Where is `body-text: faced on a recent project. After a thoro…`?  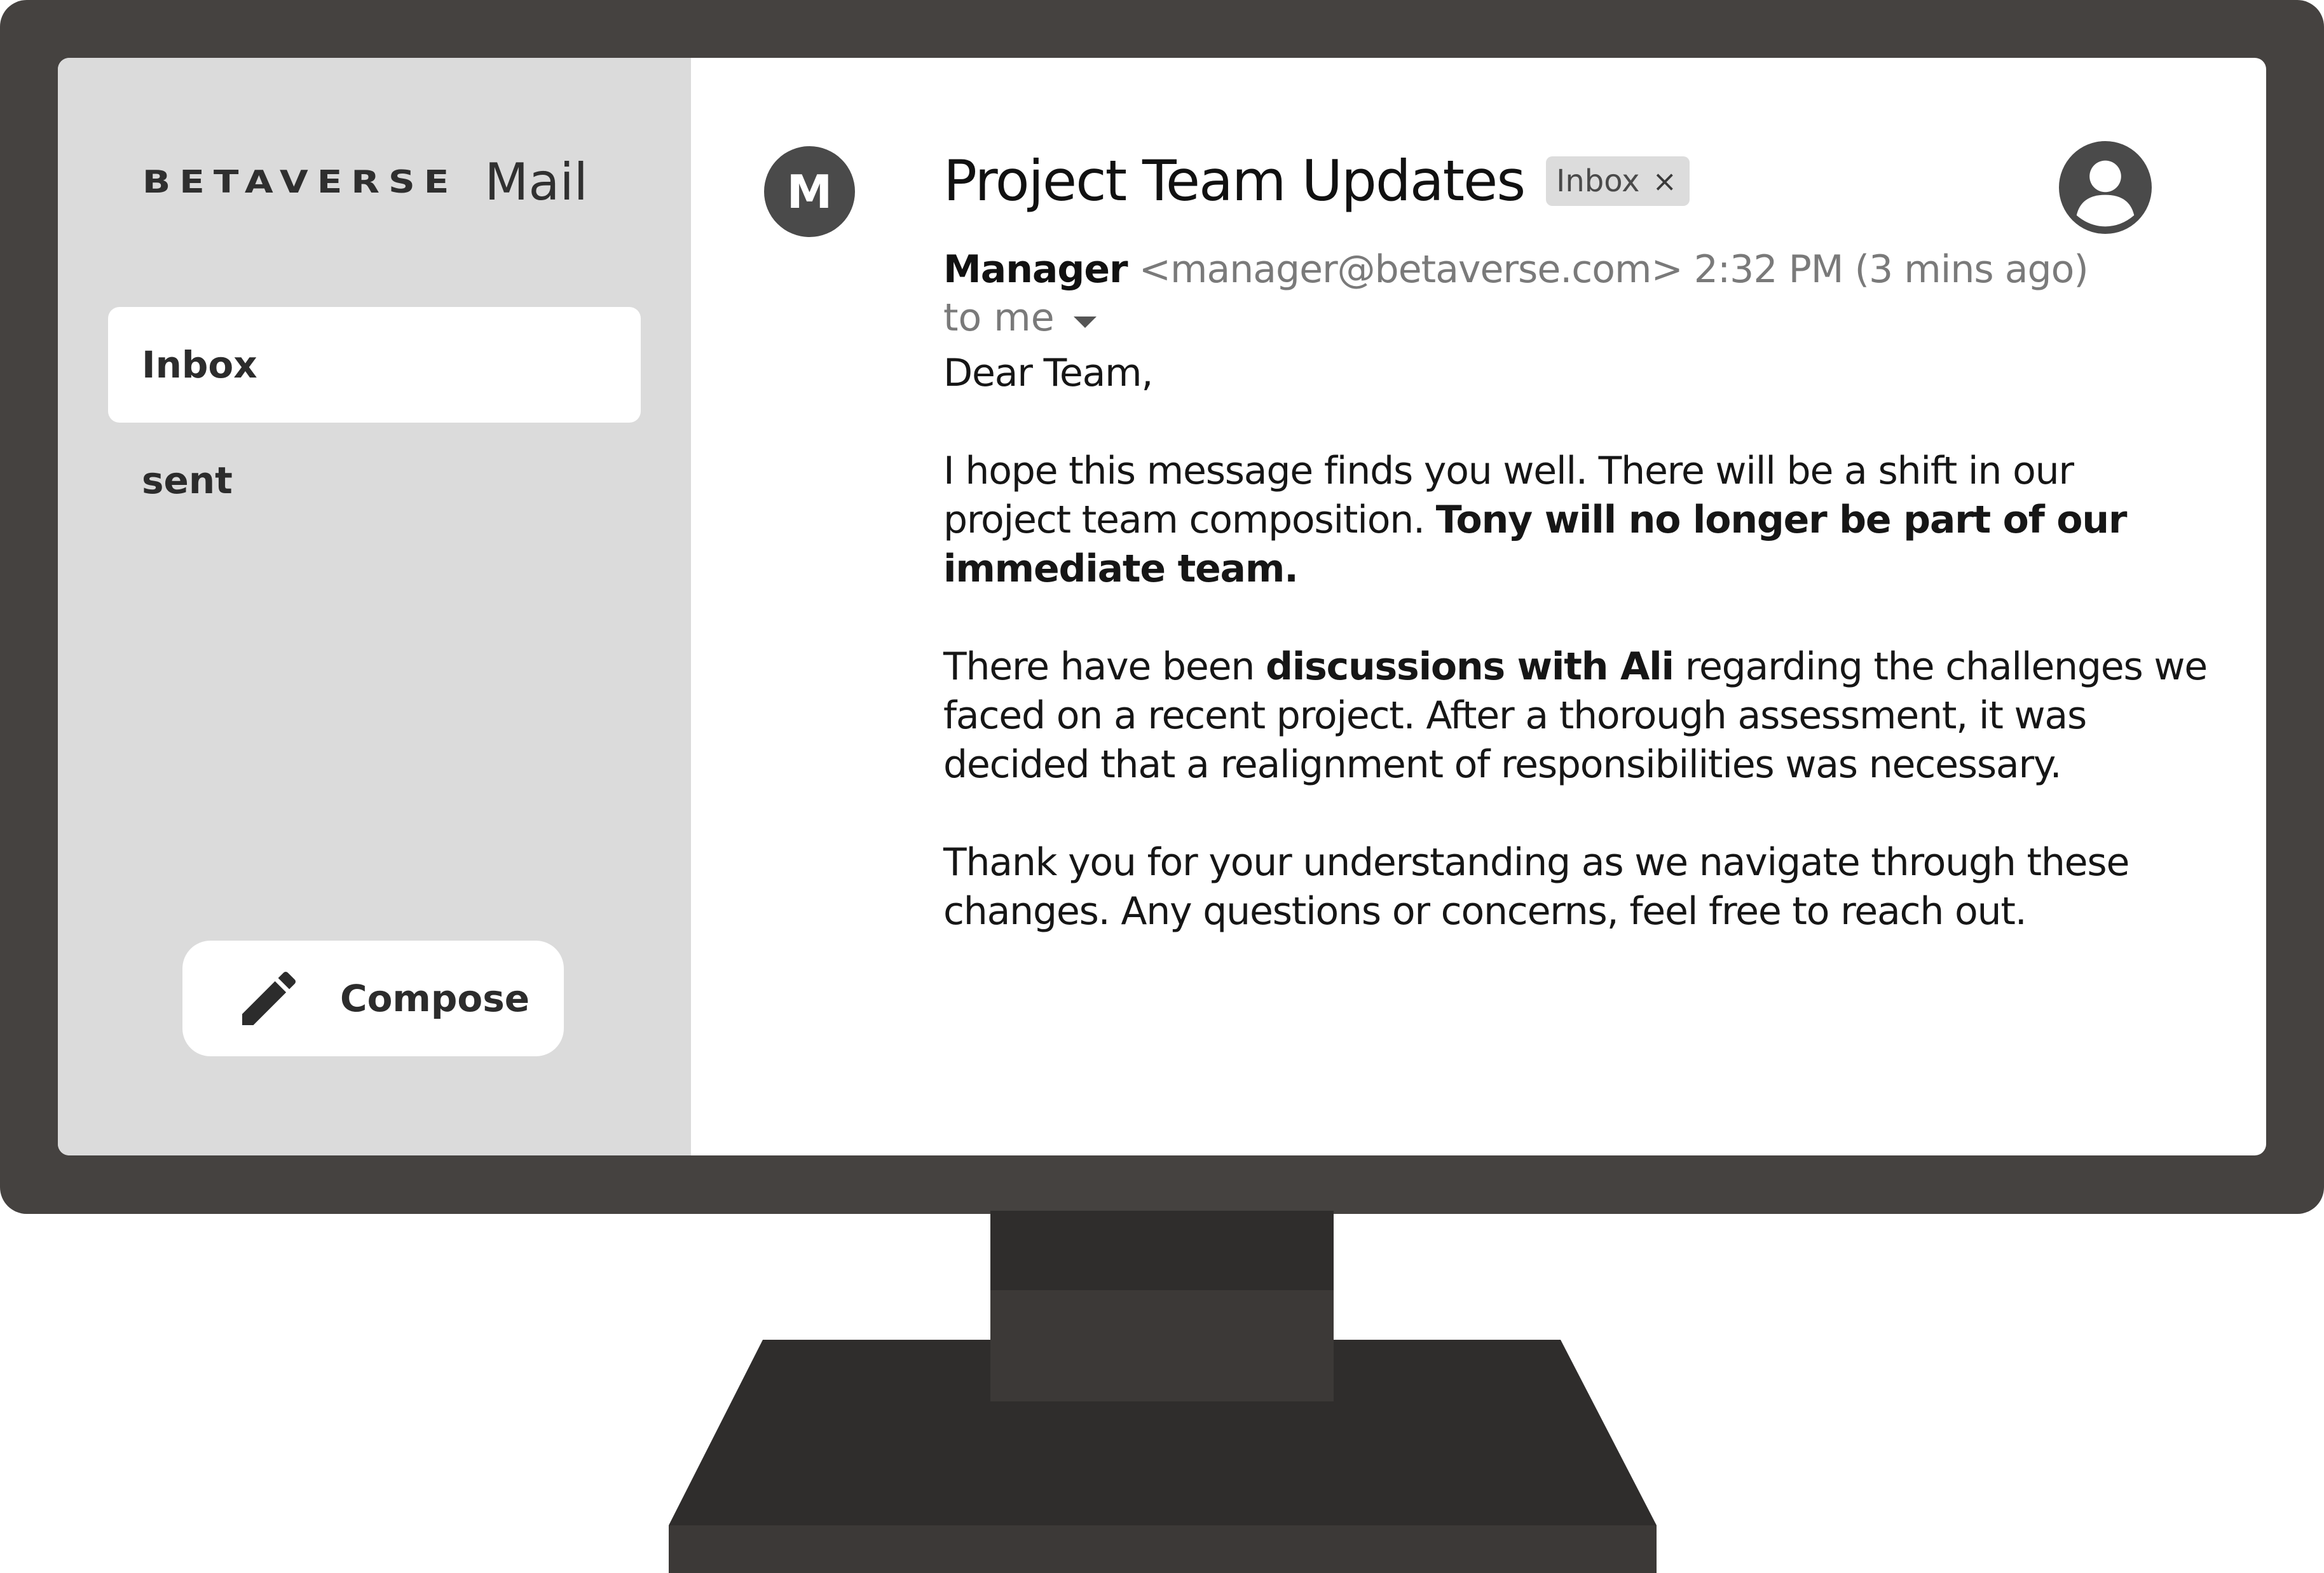
body-text: faced on a recent project. After a thoro… is located at coordinates (1515, 715).